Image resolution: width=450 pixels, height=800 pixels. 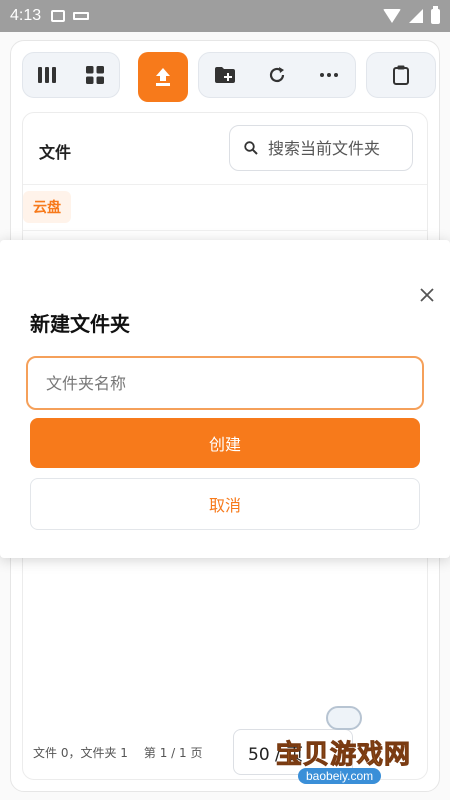 What do you see at coordinates (225, 383) in the screenshot?
I see `folder-name-input` at bounding box center [225, 383].